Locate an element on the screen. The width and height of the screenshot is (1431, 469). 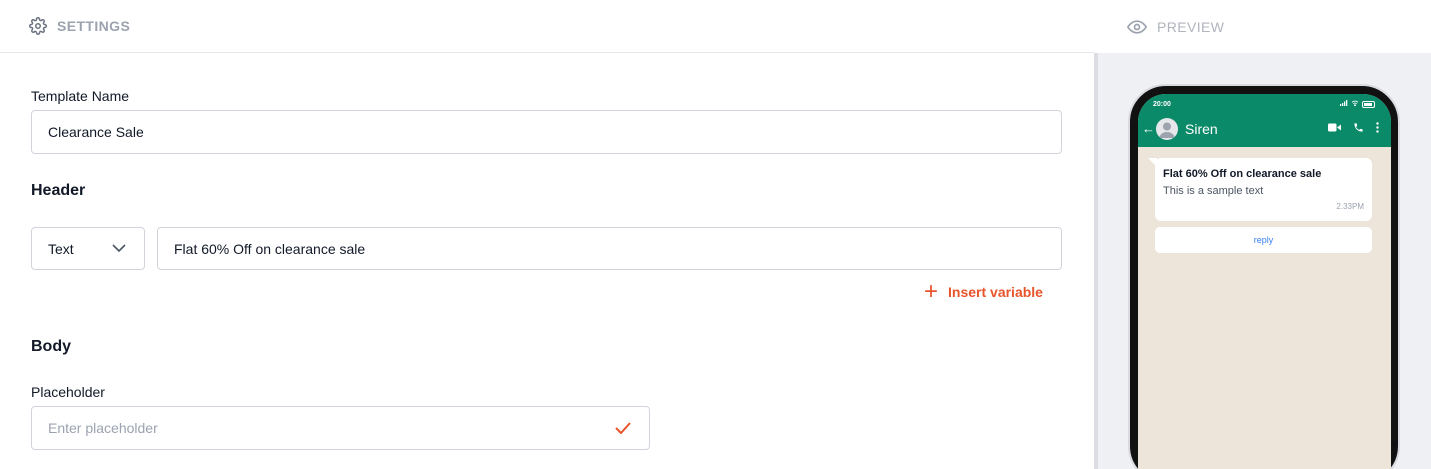
header-text-input: Flat 60% Off on clearance sale is located at coordinates (609, 248).